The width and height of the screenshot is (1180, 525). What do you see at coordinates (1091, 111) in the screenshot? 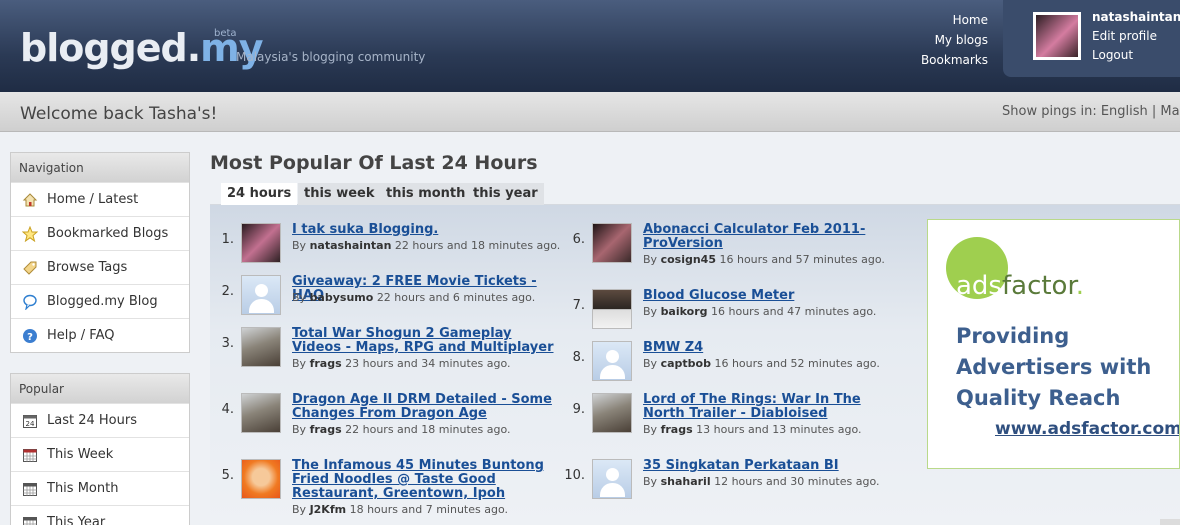
I see `ping-language-selector: Show pings in: English | Mala` at bounding box center [1091, 111].